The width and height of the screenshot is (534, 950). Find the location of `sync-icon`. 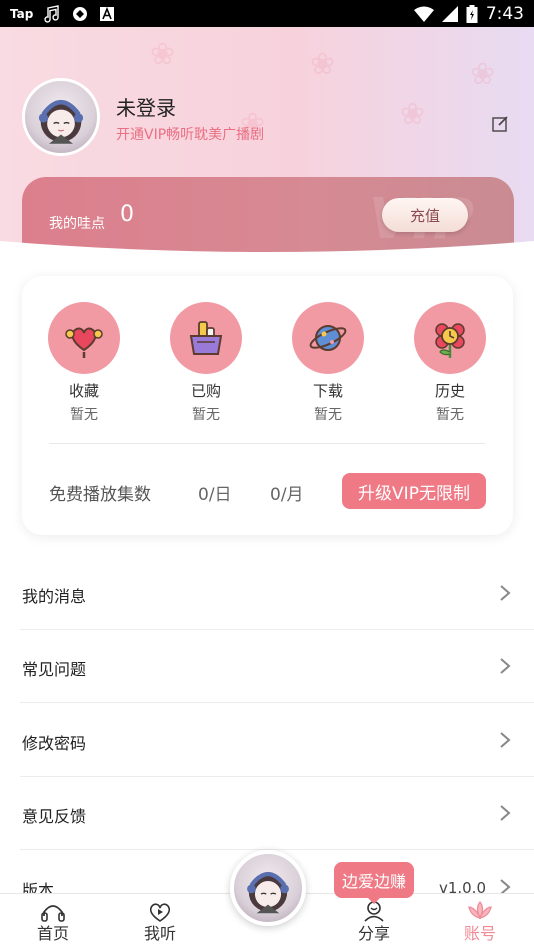

sync-icon is located at coordinates (80, 14).